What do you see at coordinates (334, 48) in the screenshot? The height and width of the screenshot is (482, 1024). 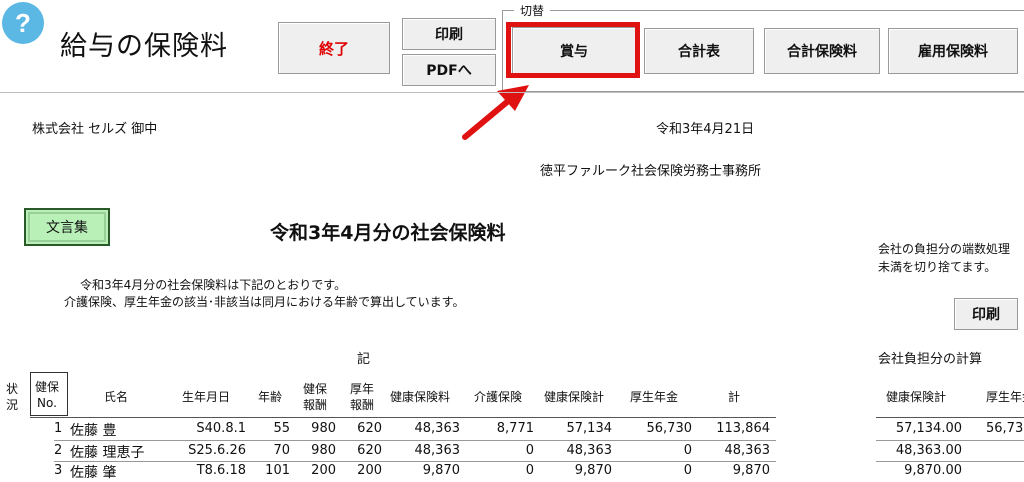 I see `exit-button: 終了` at bounding box center [334, 48].